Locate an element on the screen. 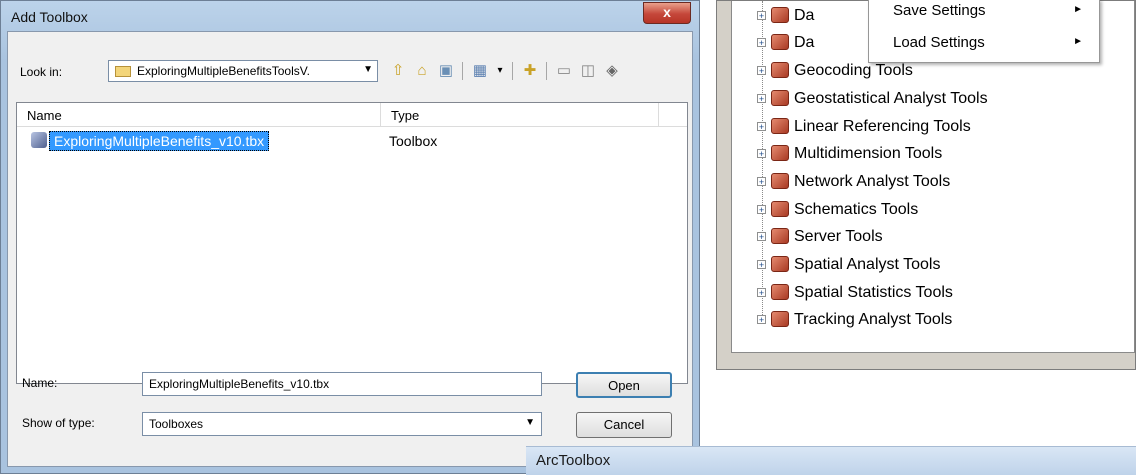  tree-item-label: Geocoding Tools is located at coordinates (853, 70).